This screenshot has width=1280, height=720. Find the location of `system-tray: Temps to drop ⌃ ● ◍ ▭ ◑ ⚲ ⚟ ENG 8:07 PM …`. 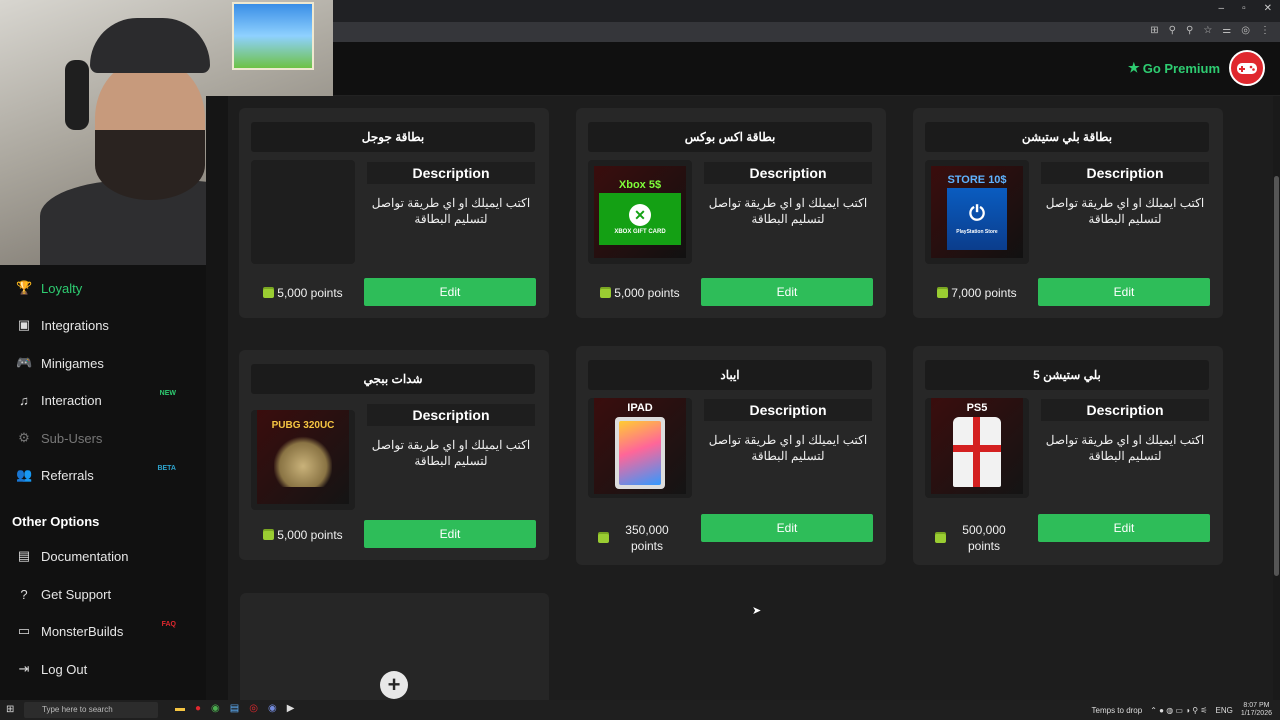

system-tray: Temps to drop ⌃ ● ◍ ▭ ◑ ⚲ ⚟ ENG 8:07 PM … is located at coordinates (1182, 710).